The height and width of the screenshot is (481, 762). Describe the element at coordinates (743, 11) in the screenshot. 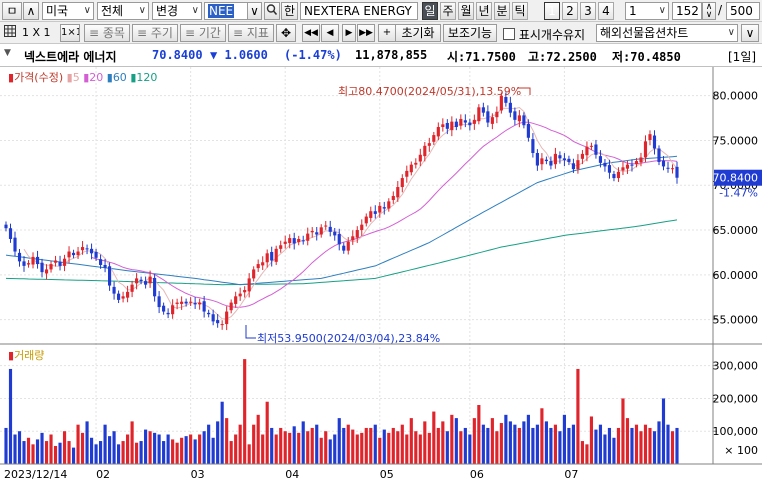

I see `count-total-input: 500` at that location.